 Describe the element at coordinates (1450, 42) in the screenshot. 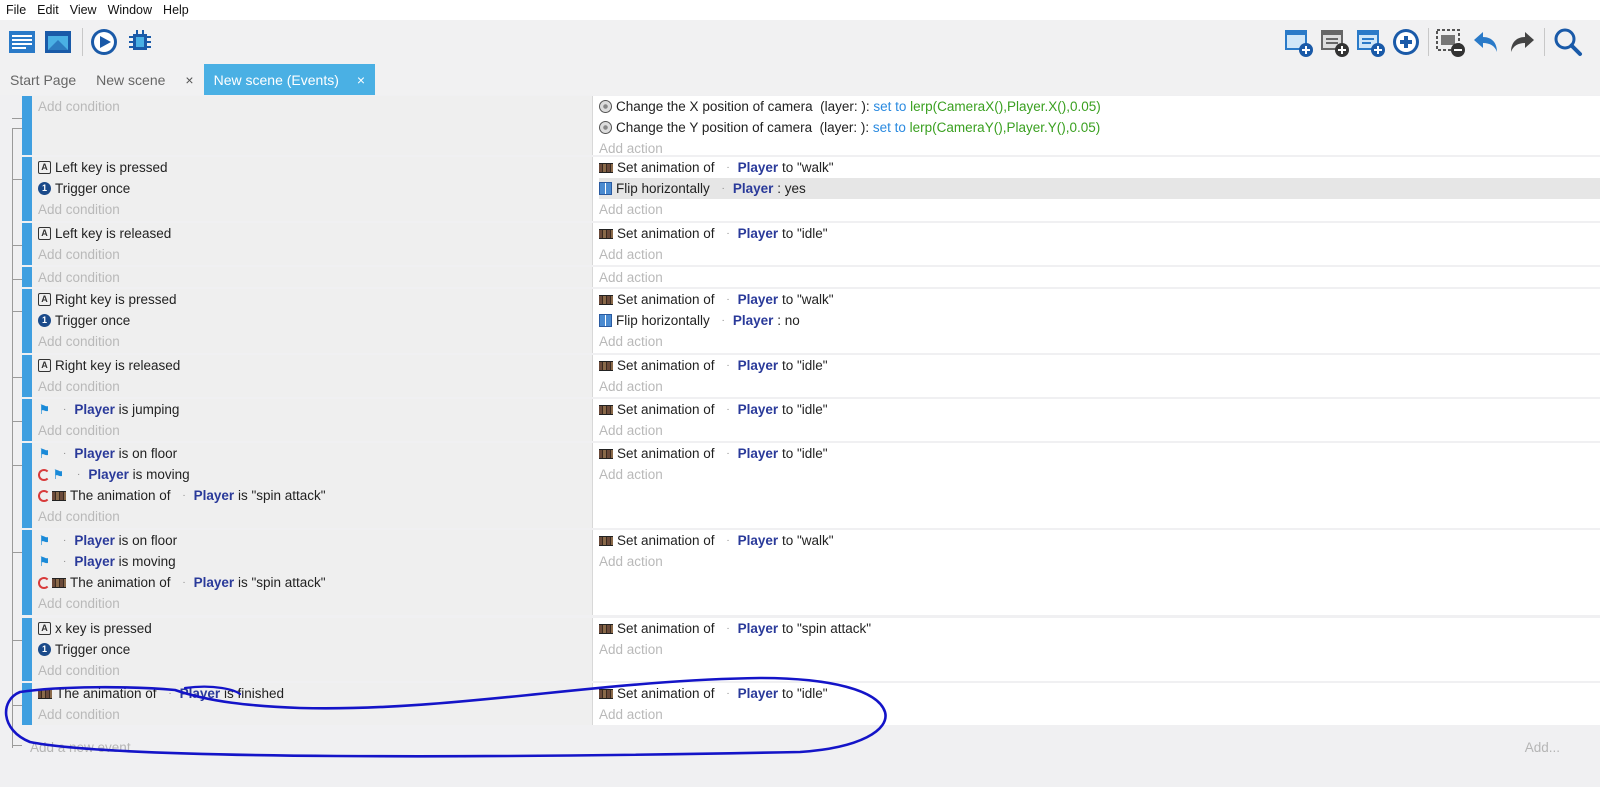

I see `delete-selection-icon` at that location.